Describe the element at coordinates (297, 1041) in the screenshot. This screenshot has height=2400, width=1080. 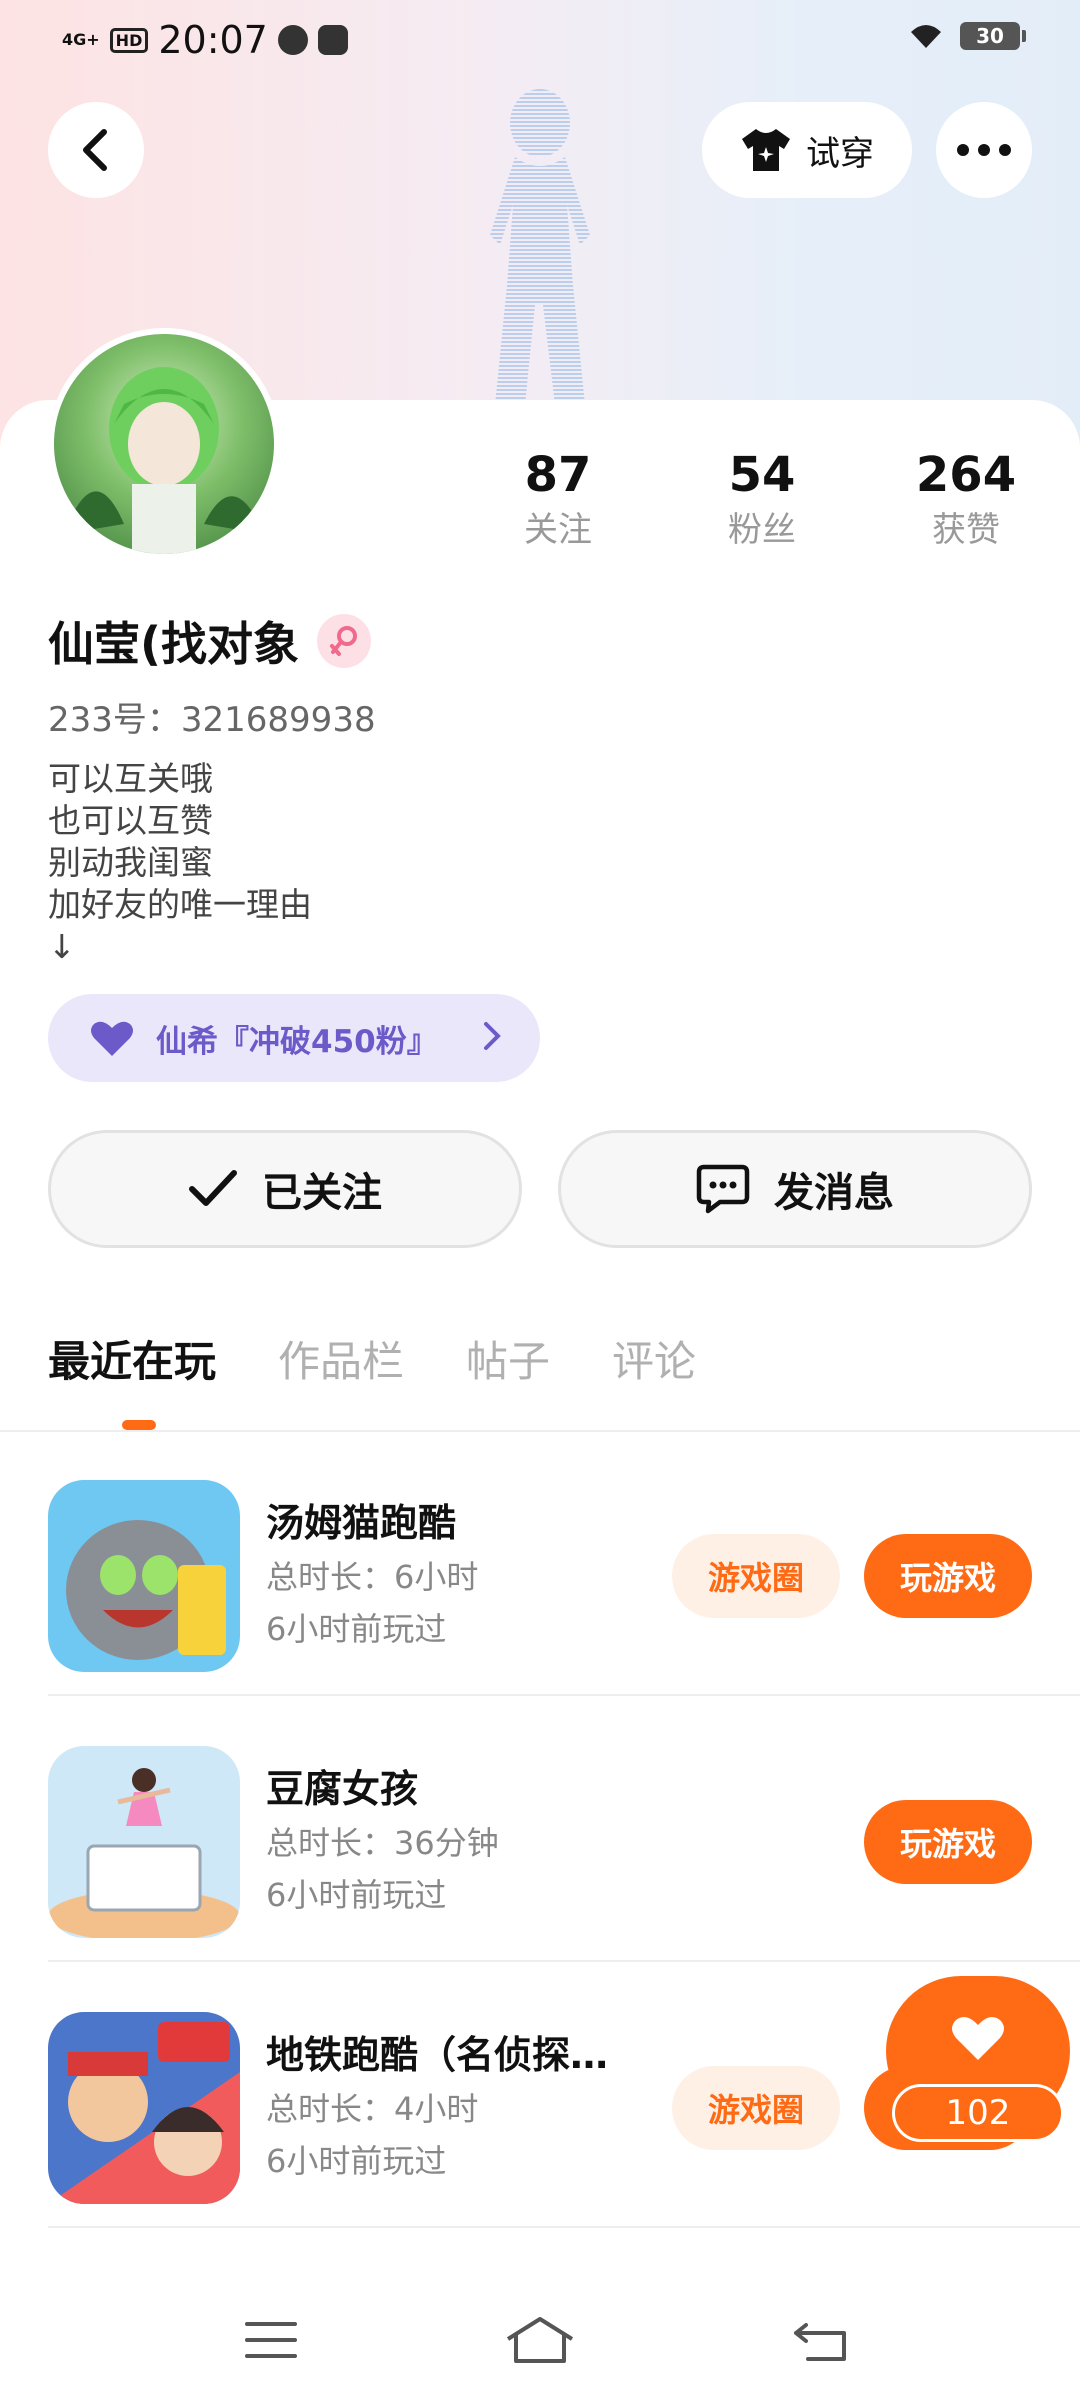
I see `fan-group-label: 仙希『冲破450粉』` at that location.